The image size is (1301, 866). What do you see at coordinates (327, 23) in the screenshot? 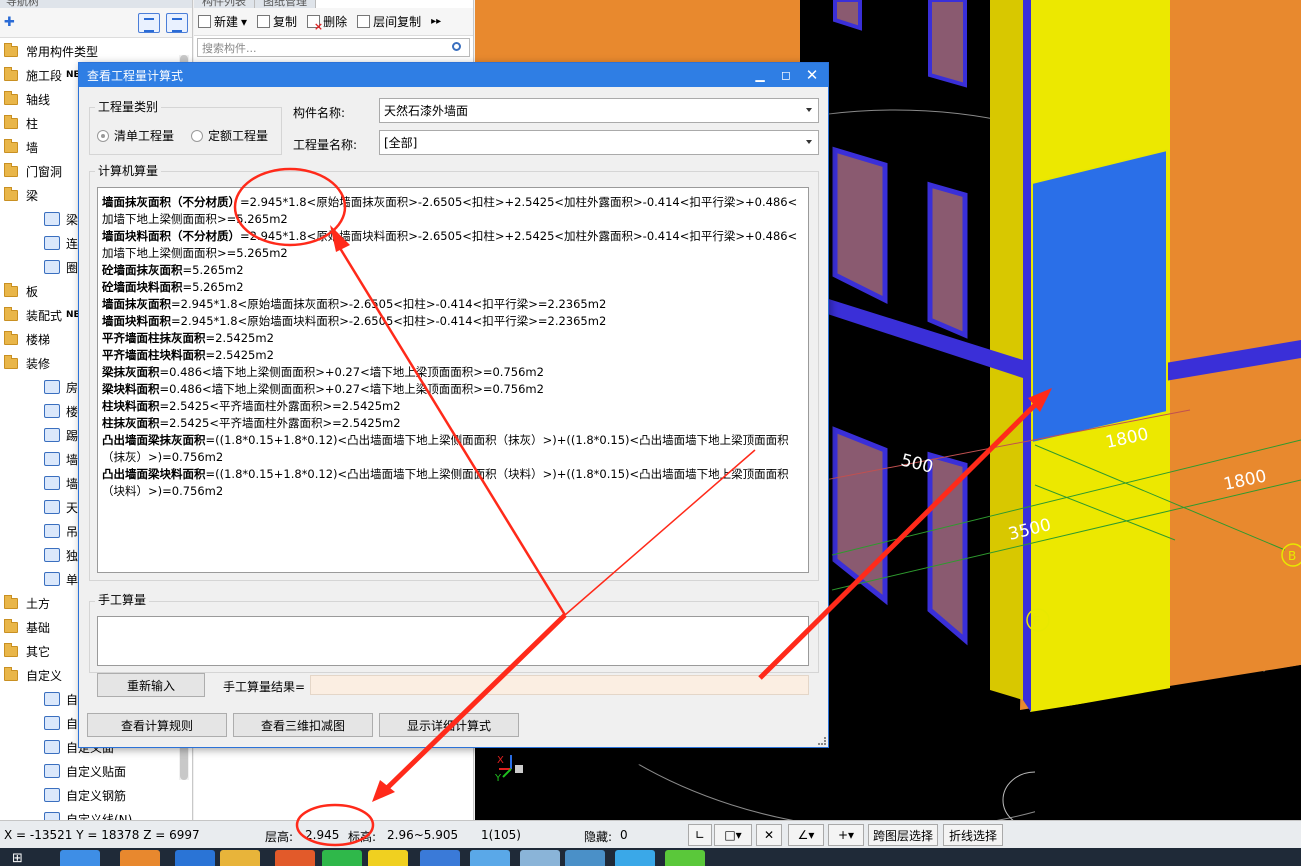
I see `delete-button: 删除` at bounding box center [327, 23].